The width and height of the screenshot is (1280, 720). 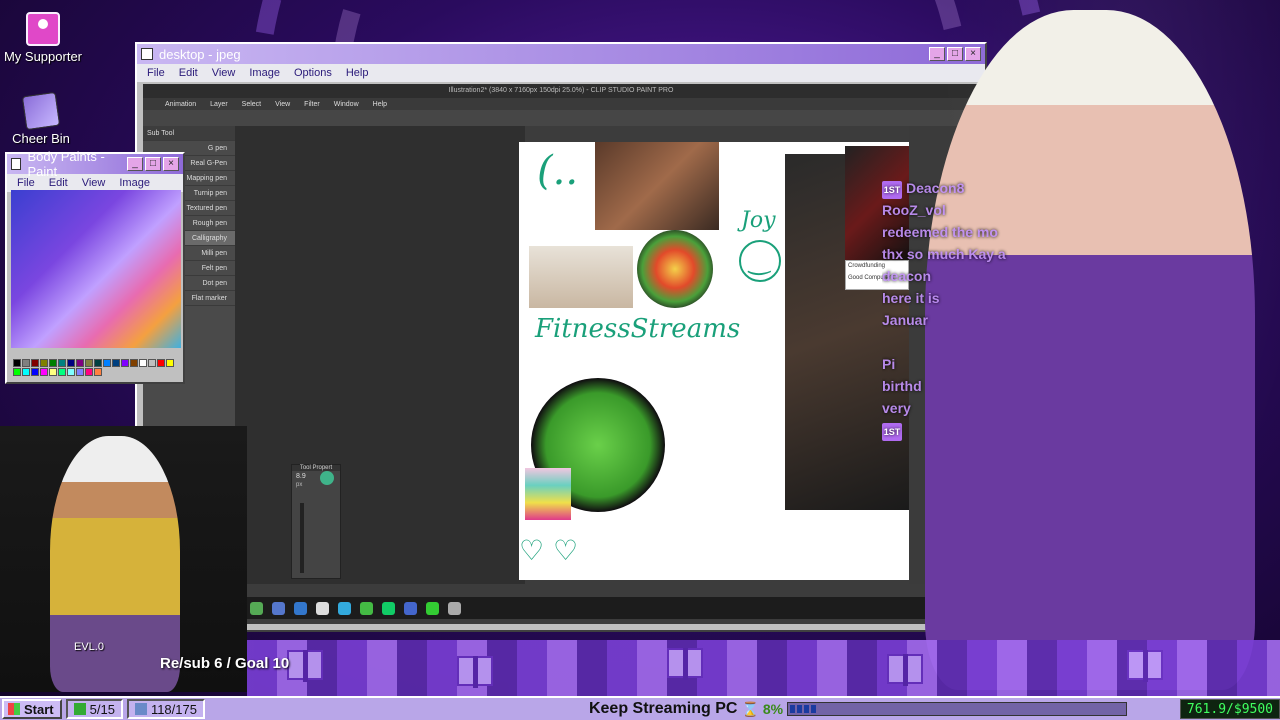 What do you see at coordinates (905, 320) in the screenshot?
I see `chat-text: Januar` at bounding box center [905, 320].